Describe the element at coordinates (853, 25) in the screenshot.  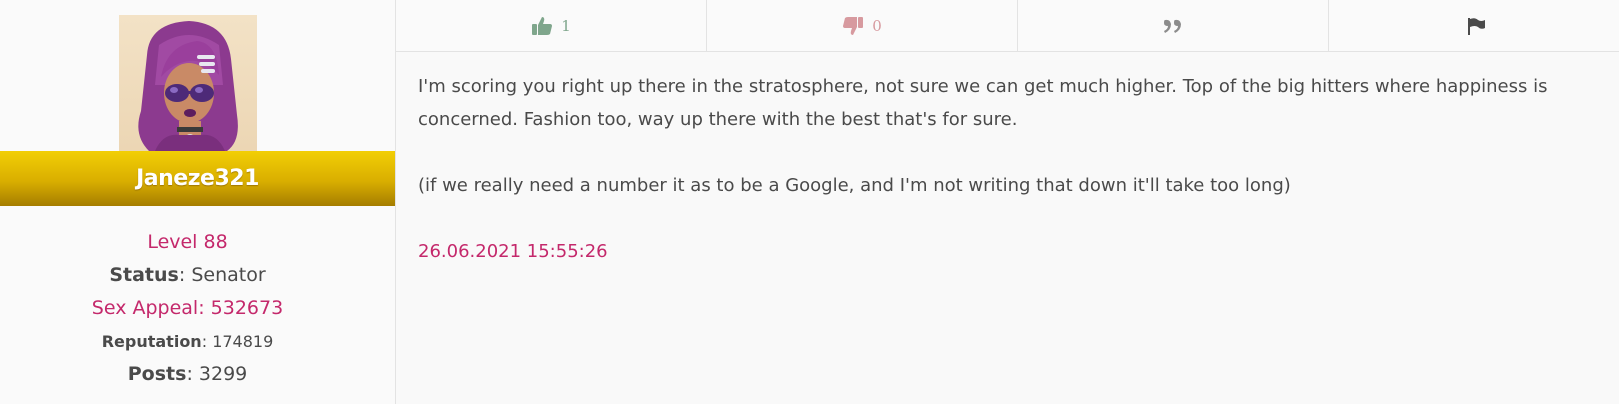
I see `thumbs-down-icon` at that location.